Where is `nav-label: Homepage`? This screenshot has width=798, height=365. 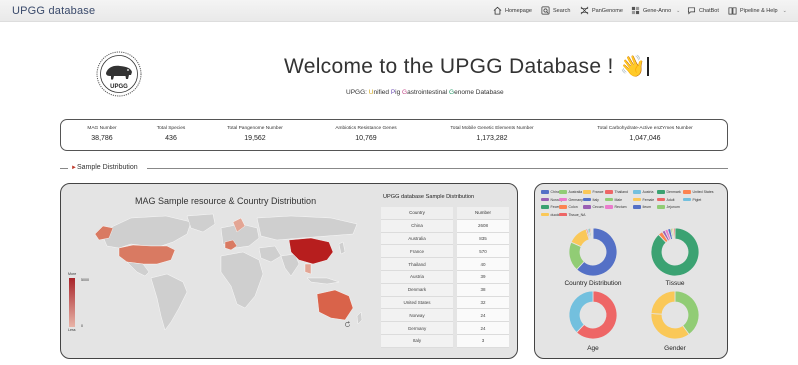
nav-label: Homepage is located at coordinates (518, 10).